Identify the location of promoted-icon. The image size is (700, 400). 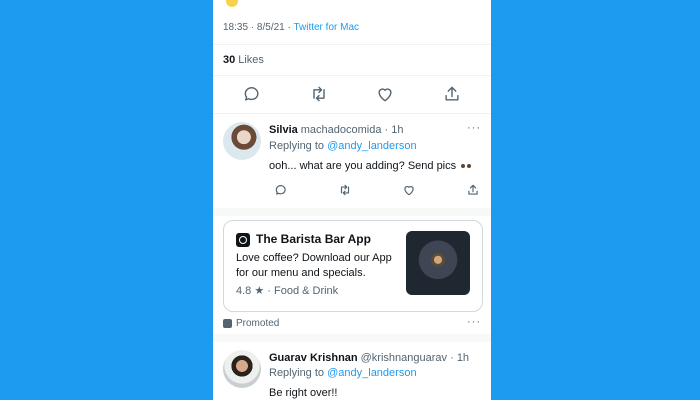
(227, 323).